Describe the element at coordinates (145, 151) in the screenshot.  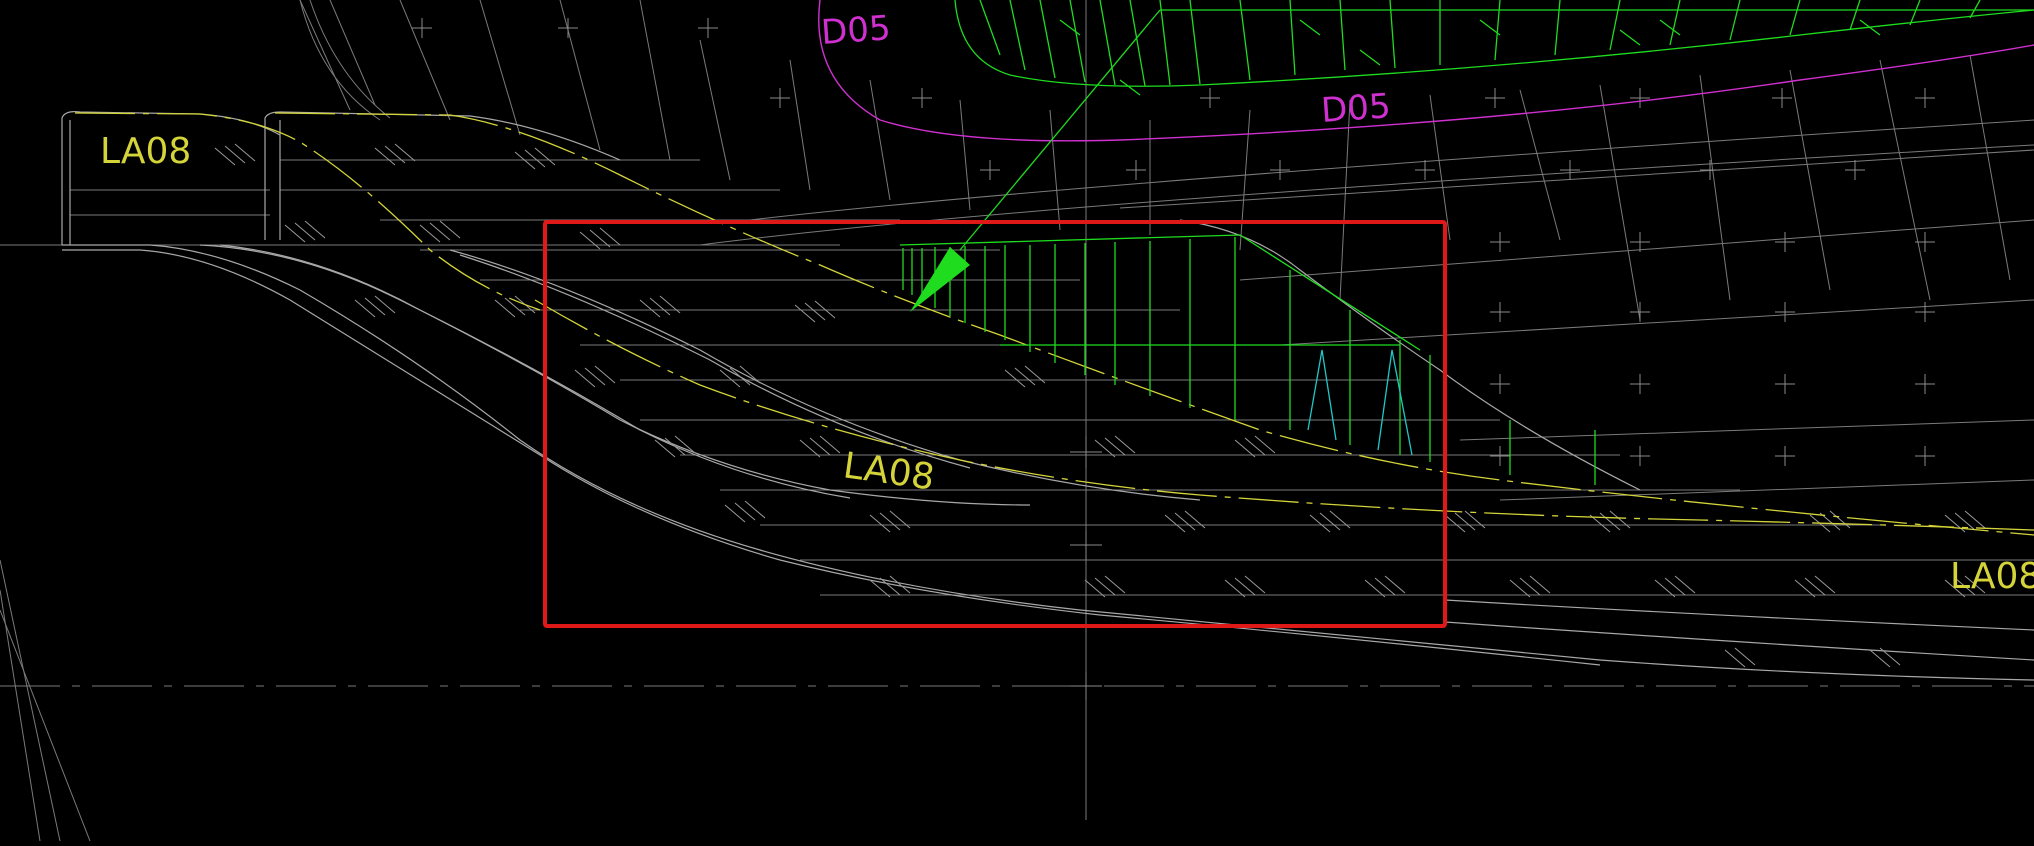
I see `label-la08-top-left: LA08` at that location.